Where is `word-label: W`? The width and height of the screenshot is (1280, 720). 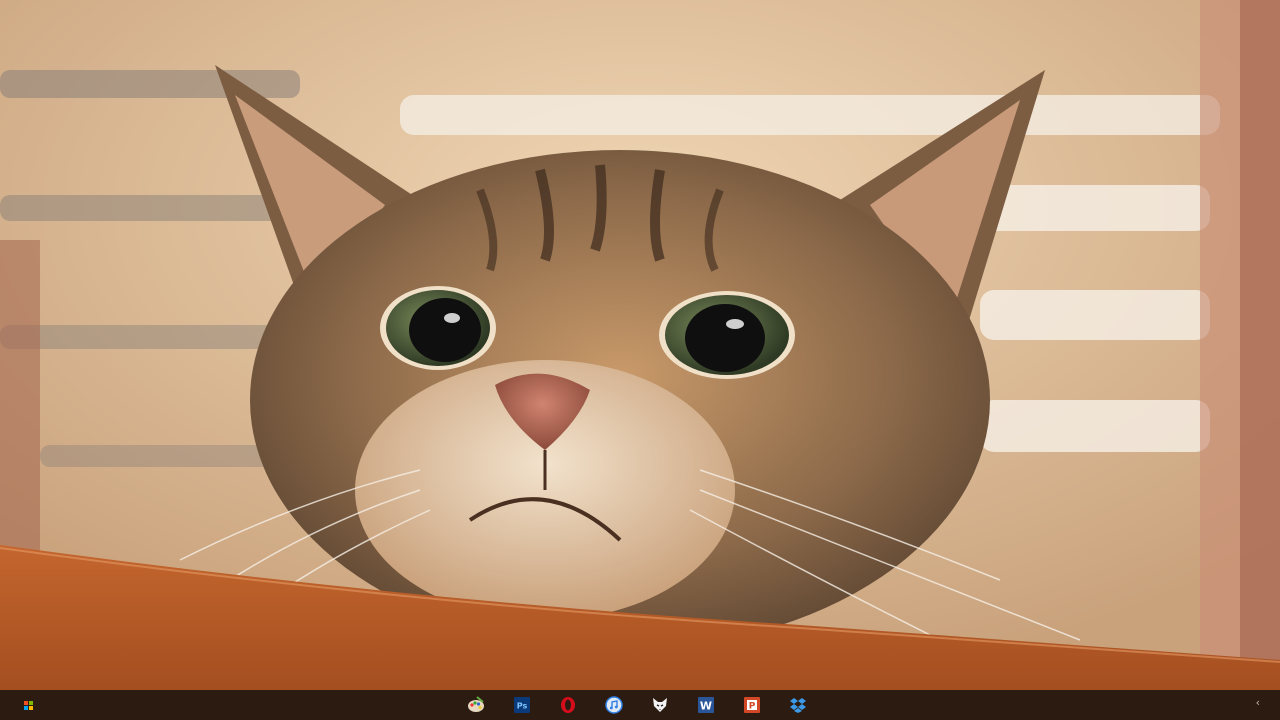
word-label: W is located at coordinates (706, 706).